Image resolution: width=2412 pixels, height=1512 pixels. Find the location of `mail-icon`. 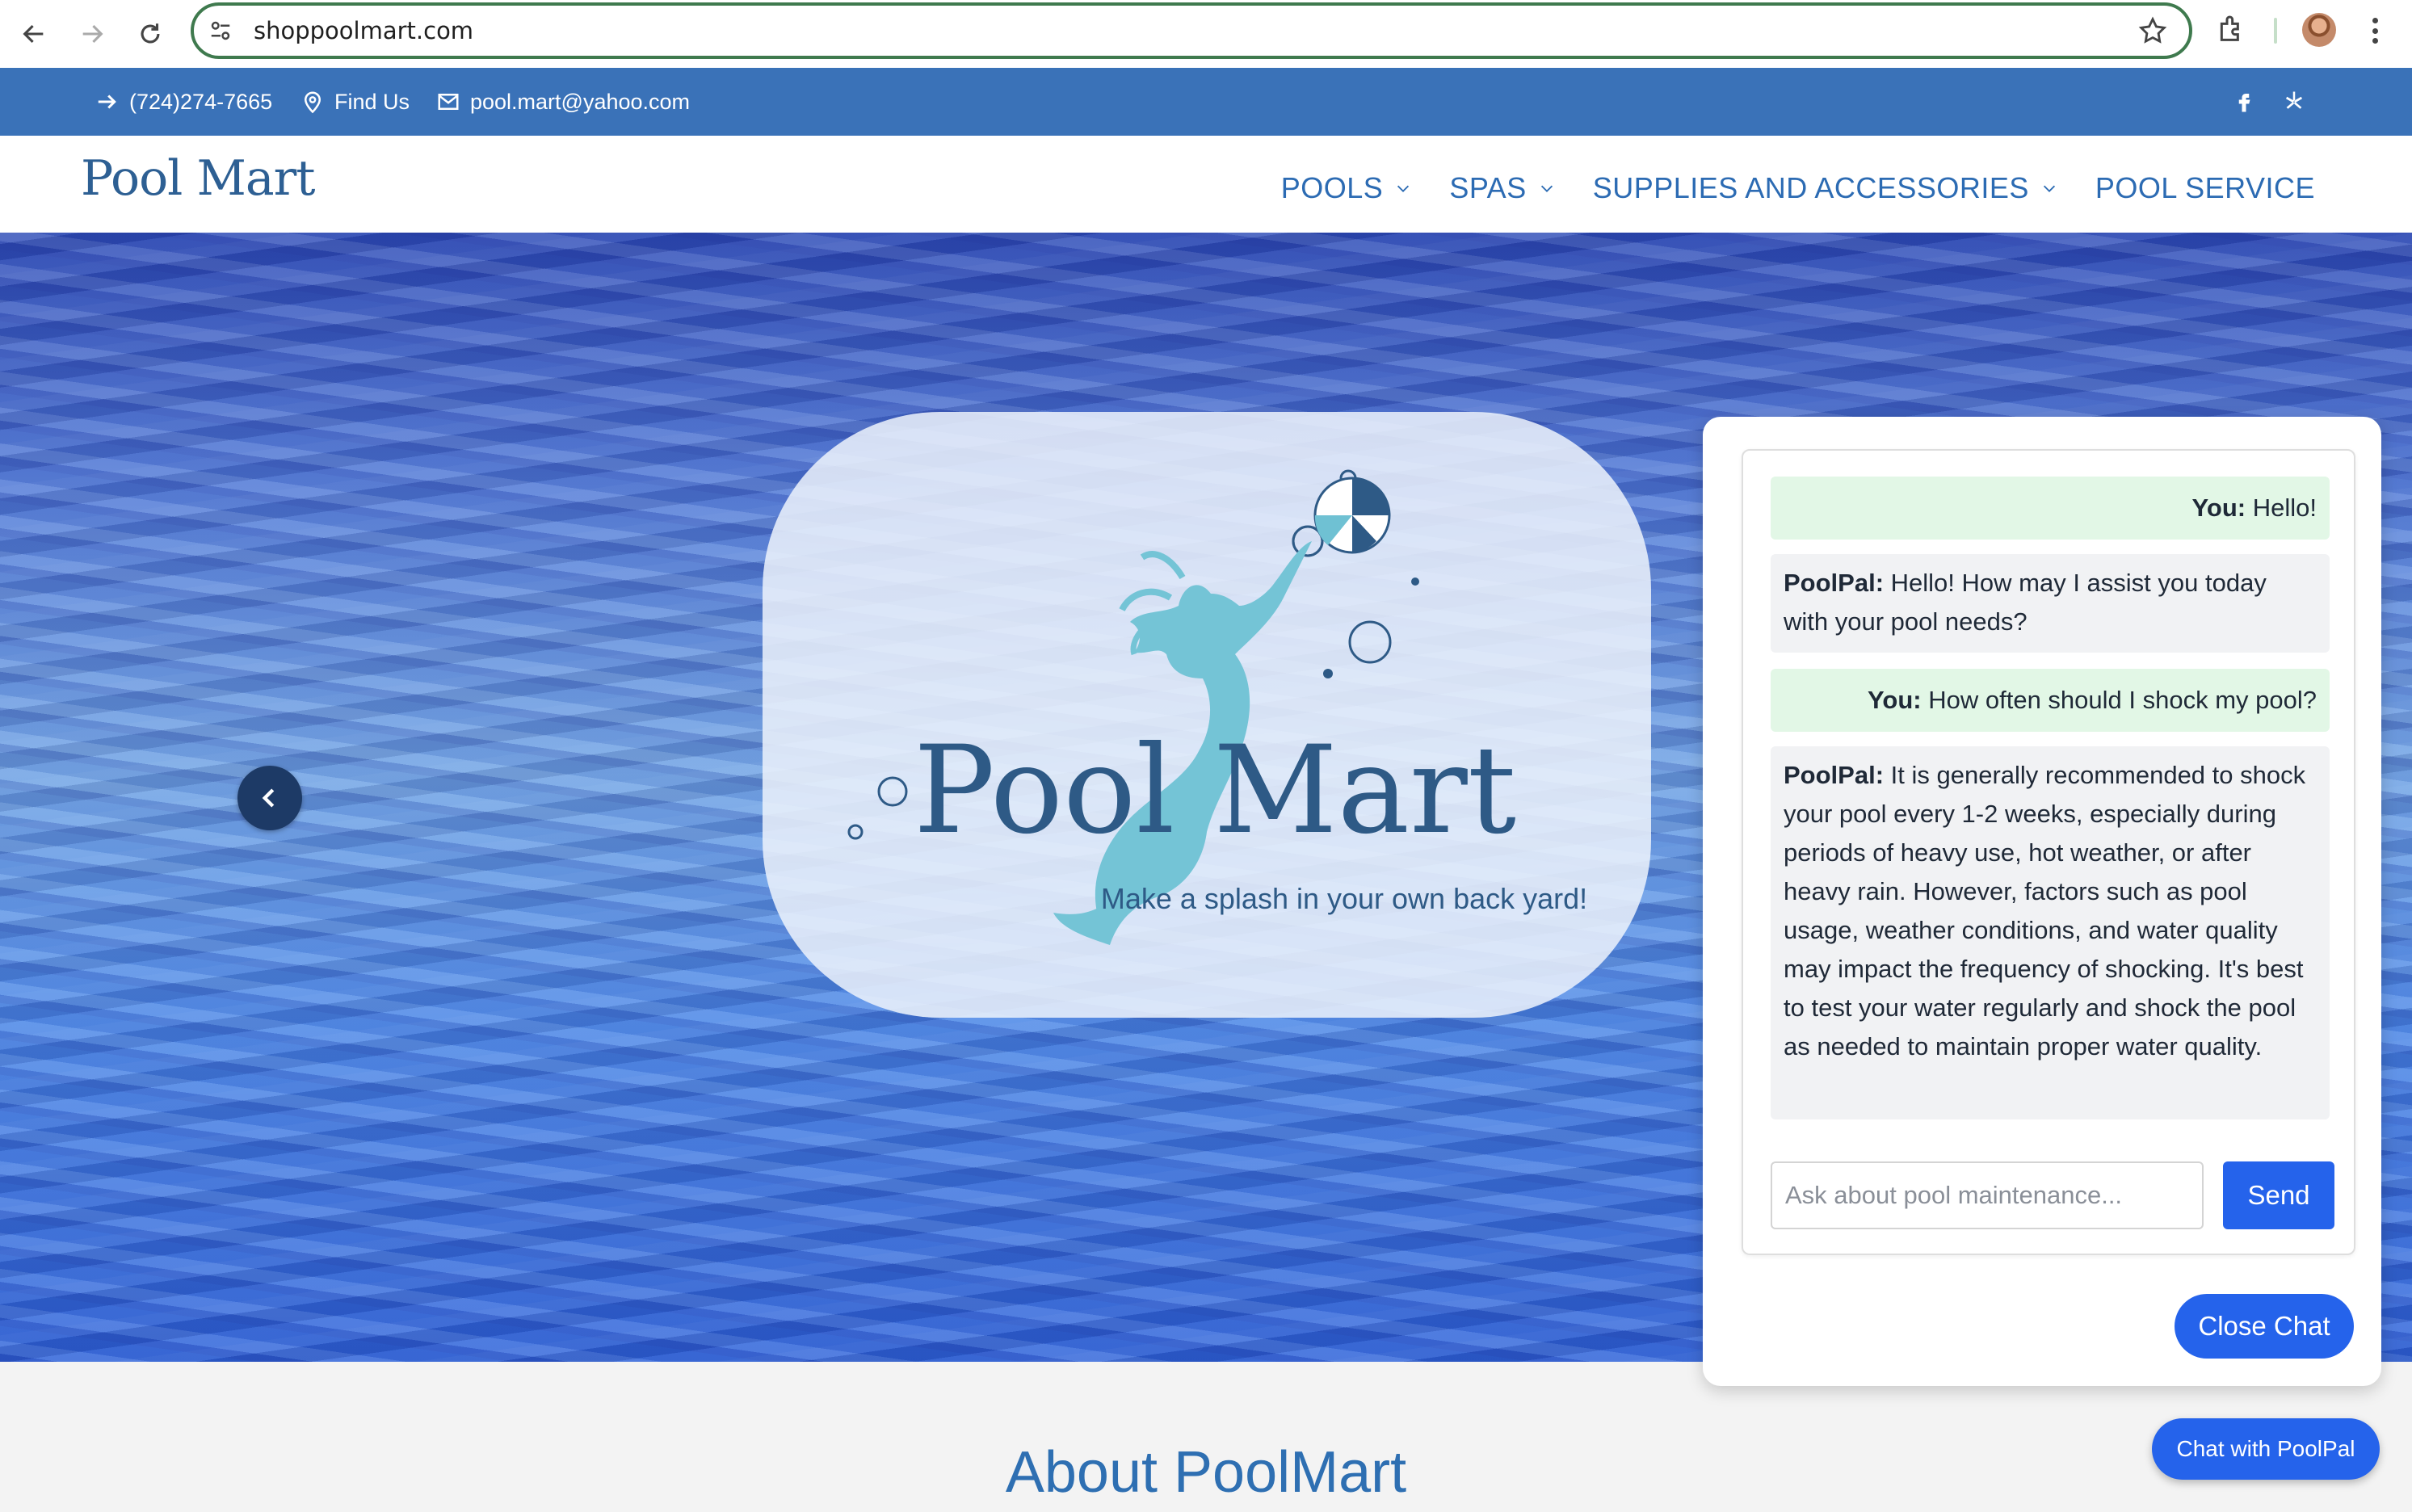

mail-icon is located at coordinates (448, 102).